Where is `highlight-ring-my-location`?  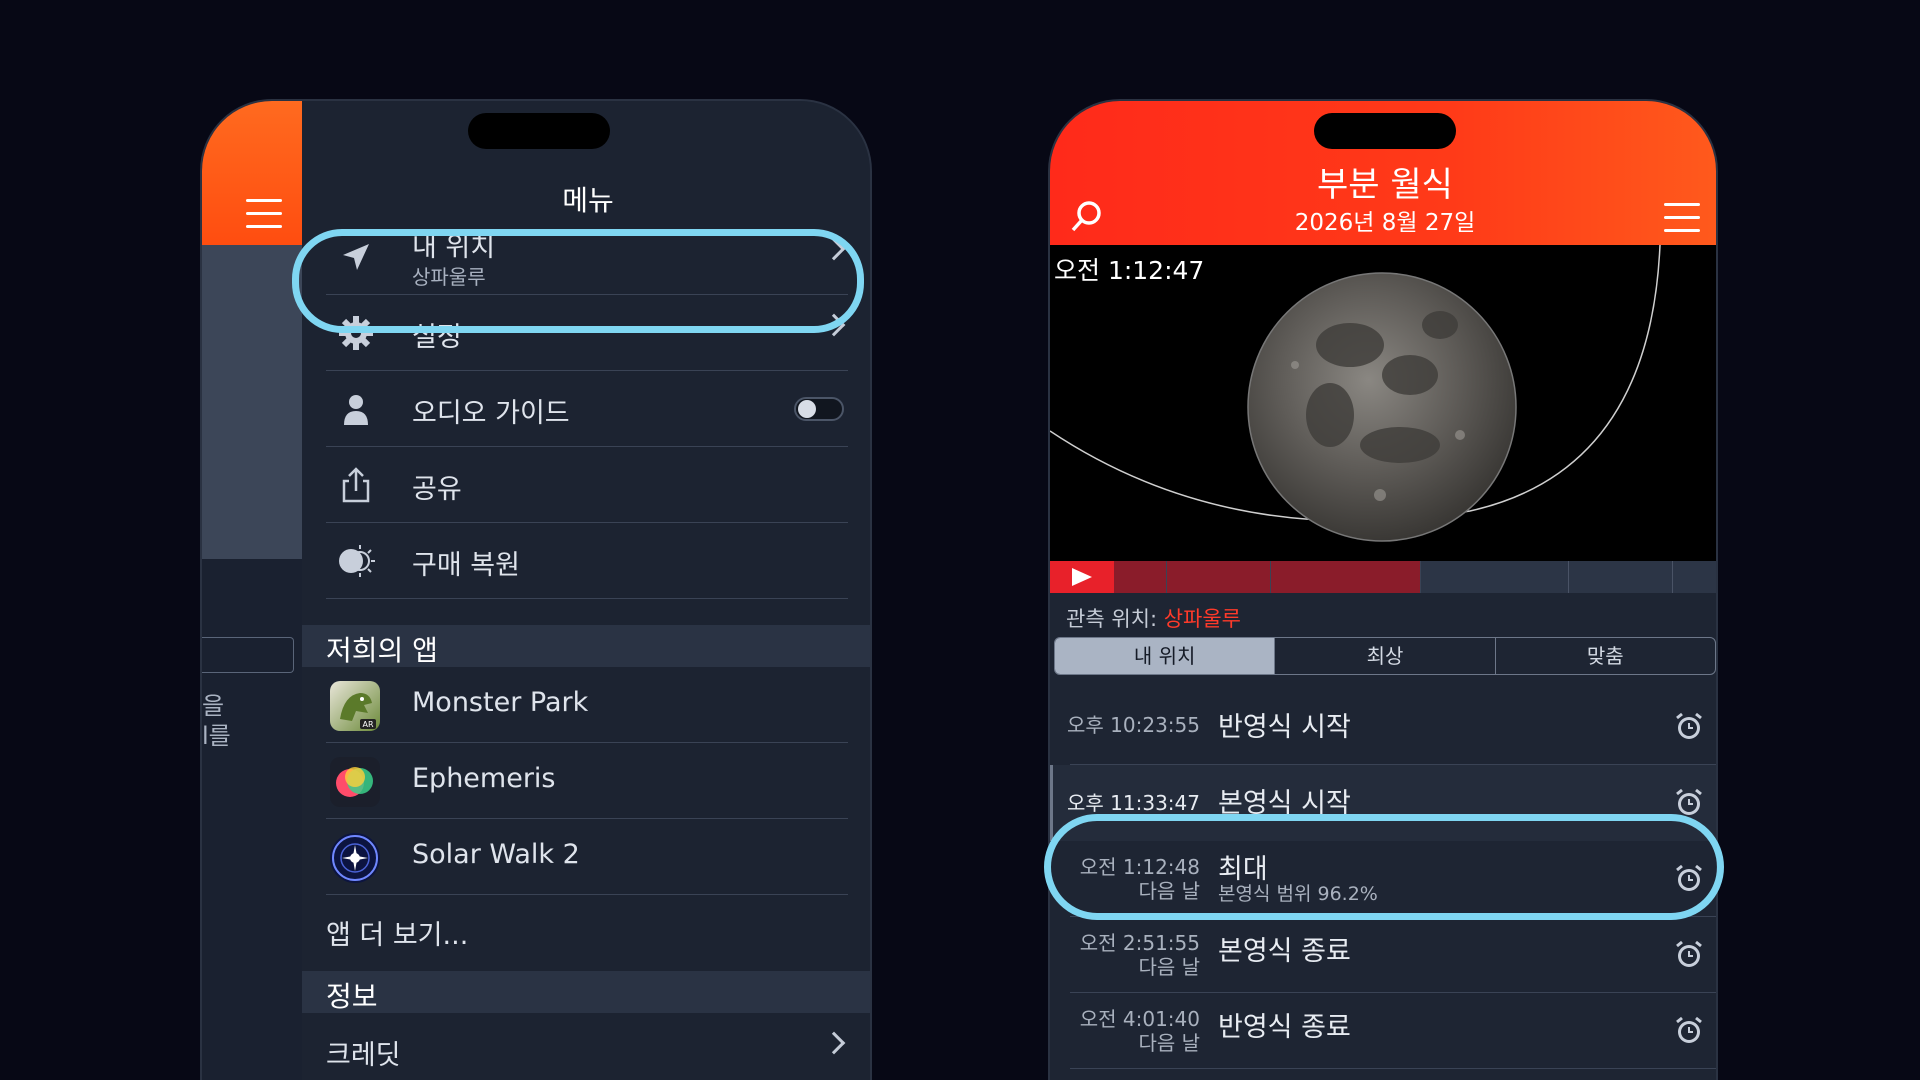
highlight-ring-my-location is located at coordinates (578, 281).